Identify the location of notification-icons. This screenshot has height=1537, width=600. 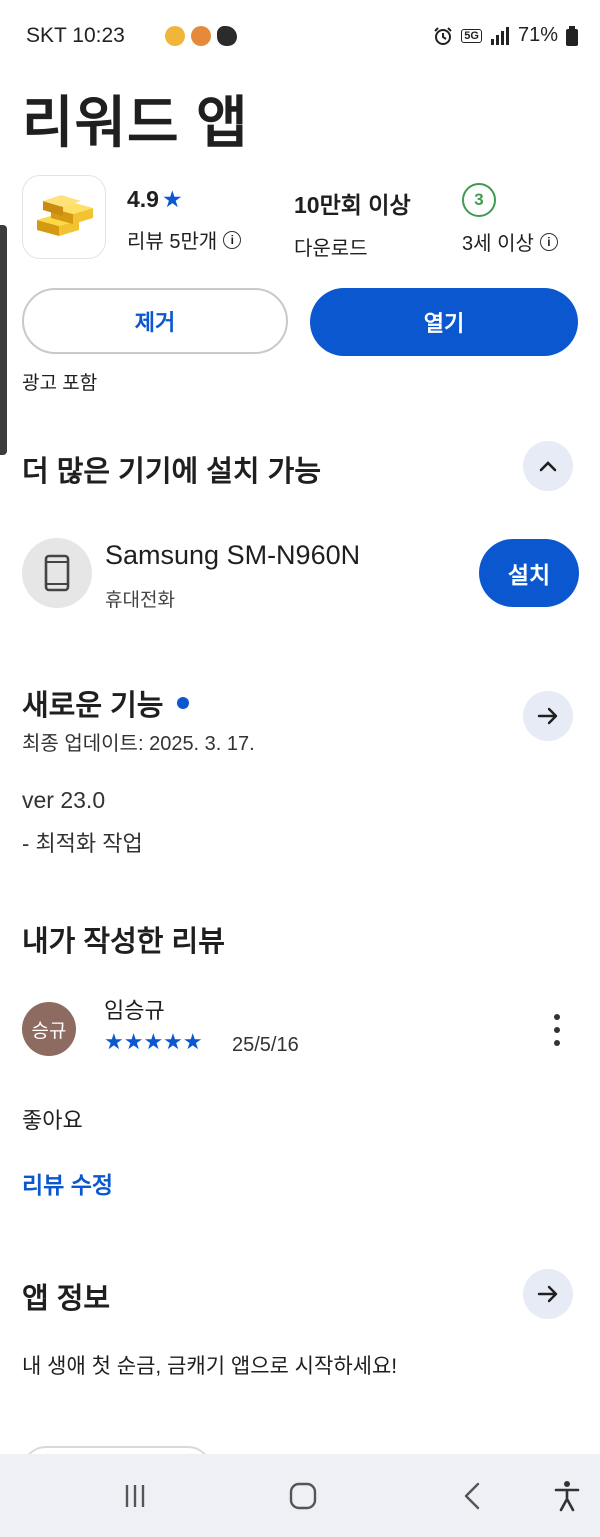
(201, 36).